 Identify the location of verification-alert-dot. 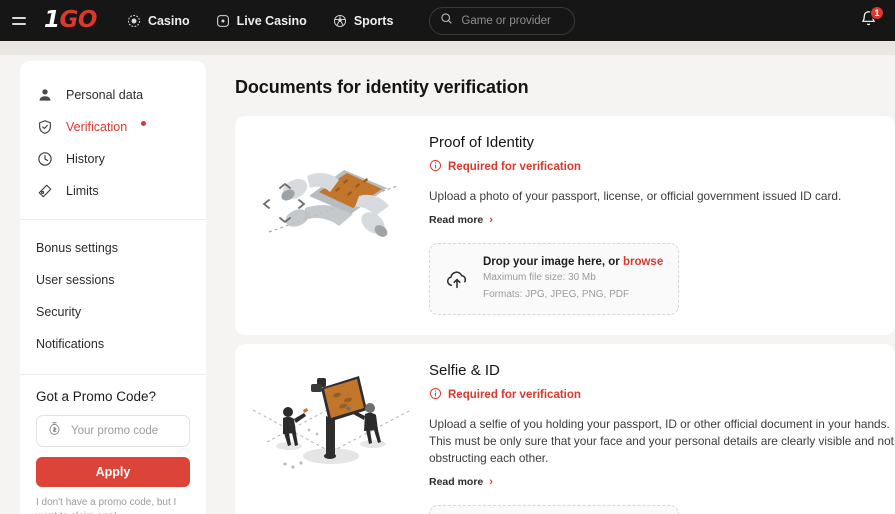
(144, 123).